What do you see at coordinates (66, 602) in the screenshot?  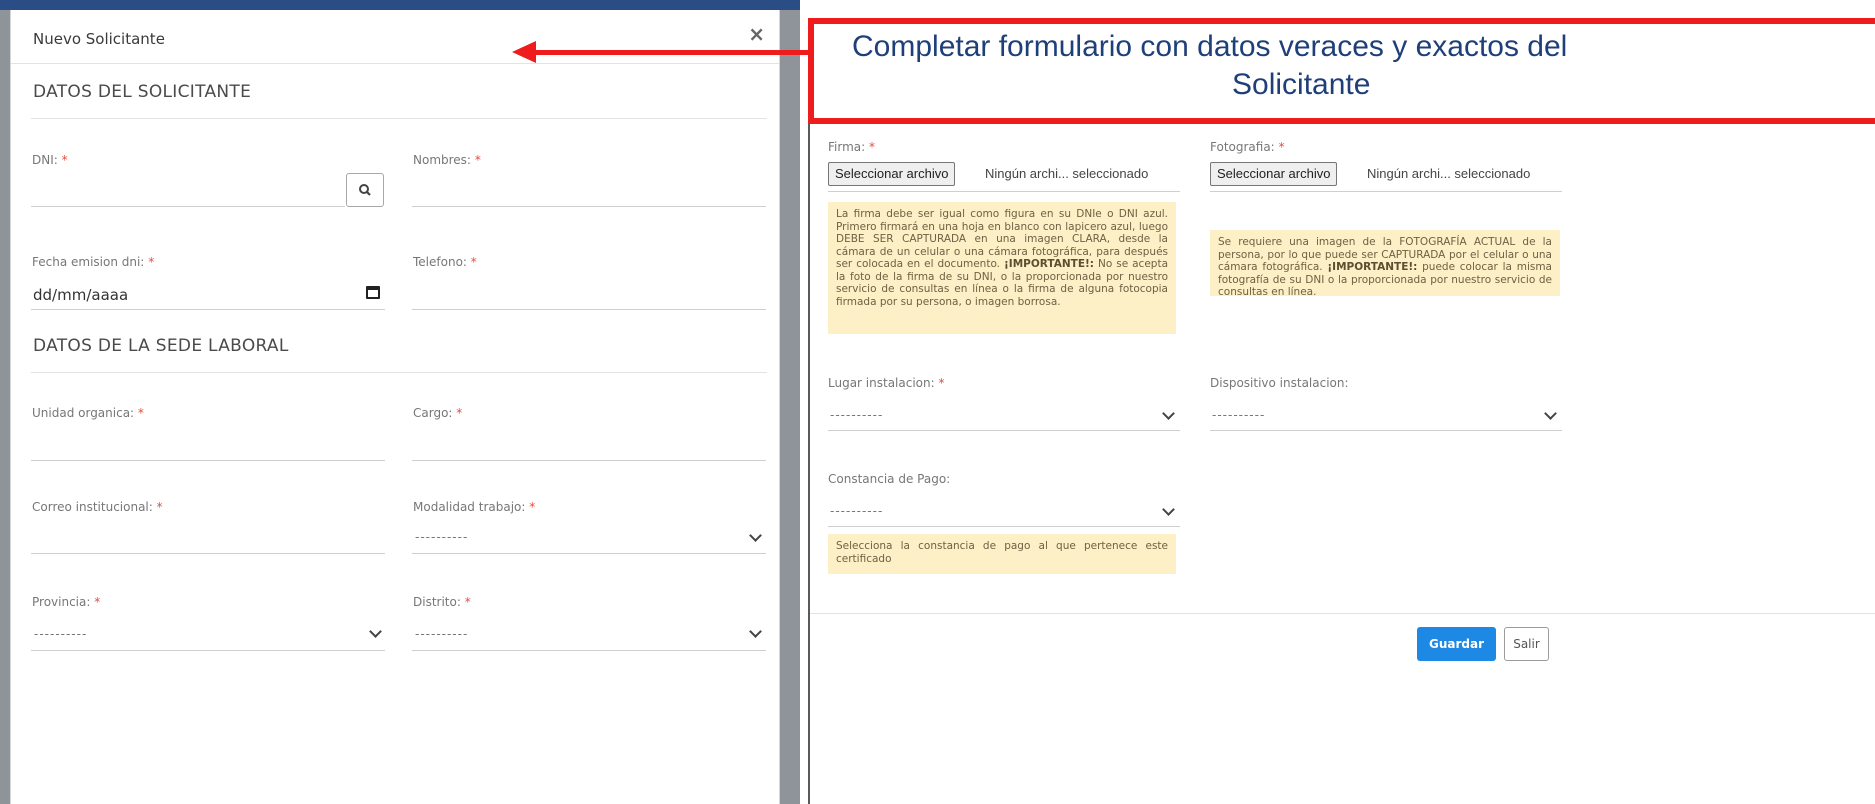 I see `provincia-label: Provincia: *` at bounding box center [66, 602].